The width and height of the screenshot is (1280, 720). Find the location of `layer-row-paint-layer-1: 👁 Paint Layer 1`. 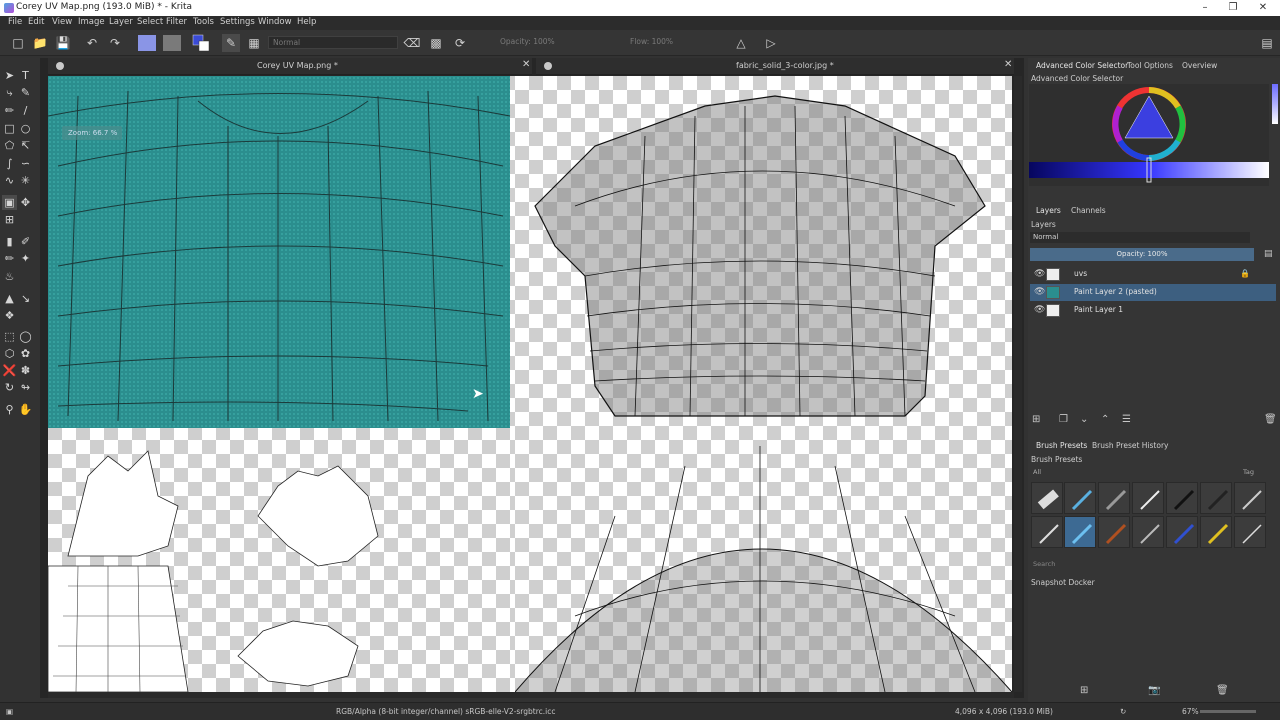

layer-row-paint-layer-1: 👁 Paint Layer 1 is located at coordinates (1153, 310).